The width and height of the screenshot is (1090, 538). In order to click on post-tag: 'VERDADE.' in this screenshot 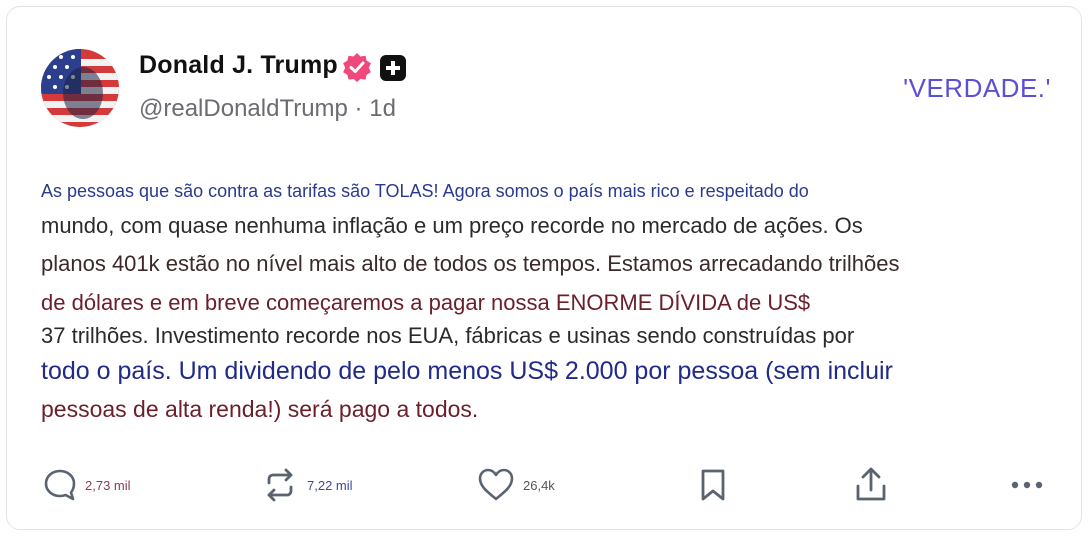, I will do `click(977, 88)`.